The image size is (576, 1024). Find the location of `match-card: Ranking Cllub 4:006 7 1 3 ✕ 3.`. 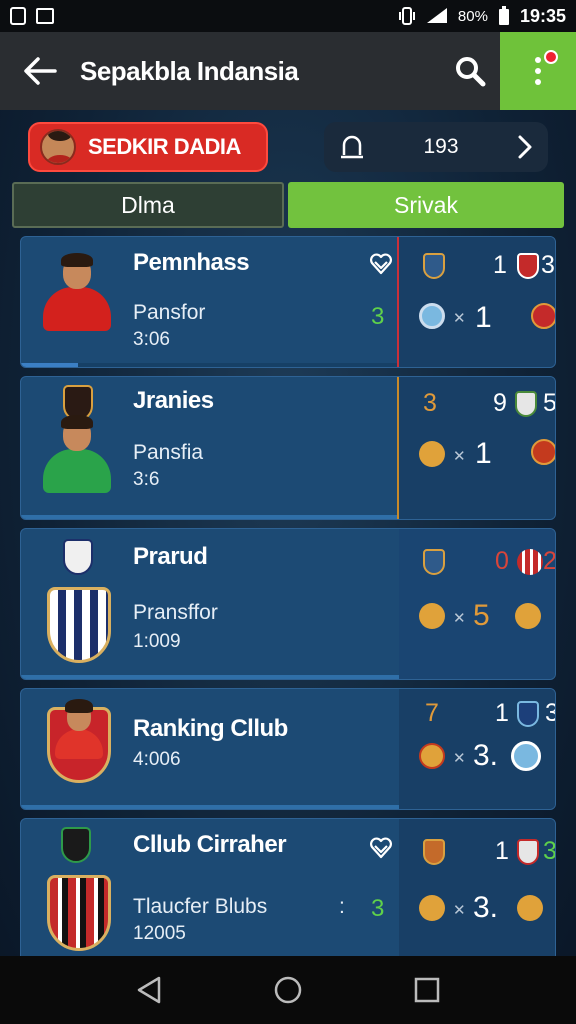

match-card: Ranking Cllub 4:006 7 1 3 ✕ 3. is located at coordinates (288, 749).